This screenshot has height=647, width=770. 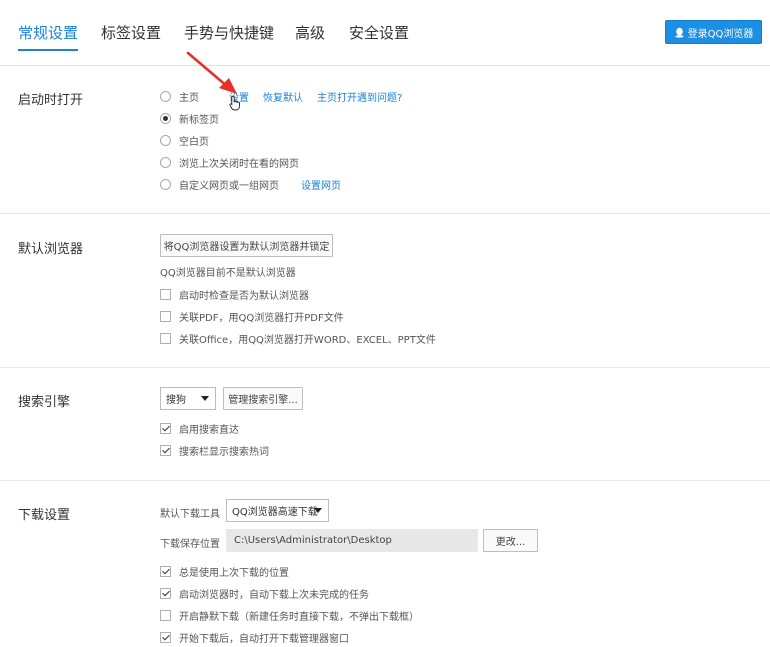 What do you see at coordinates (189, 98) in the screenshot?
I see `startup-option-label: 主页` at bounding box center [189, 98].